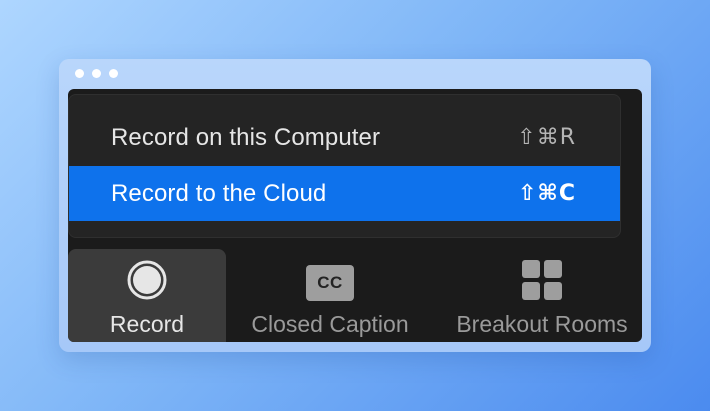 This screenshot has width=710, height=411. What do you see at coordinates (330, 283) in the screenshot?
I see `cc-icon: CC` at bounding box center [330, 283].